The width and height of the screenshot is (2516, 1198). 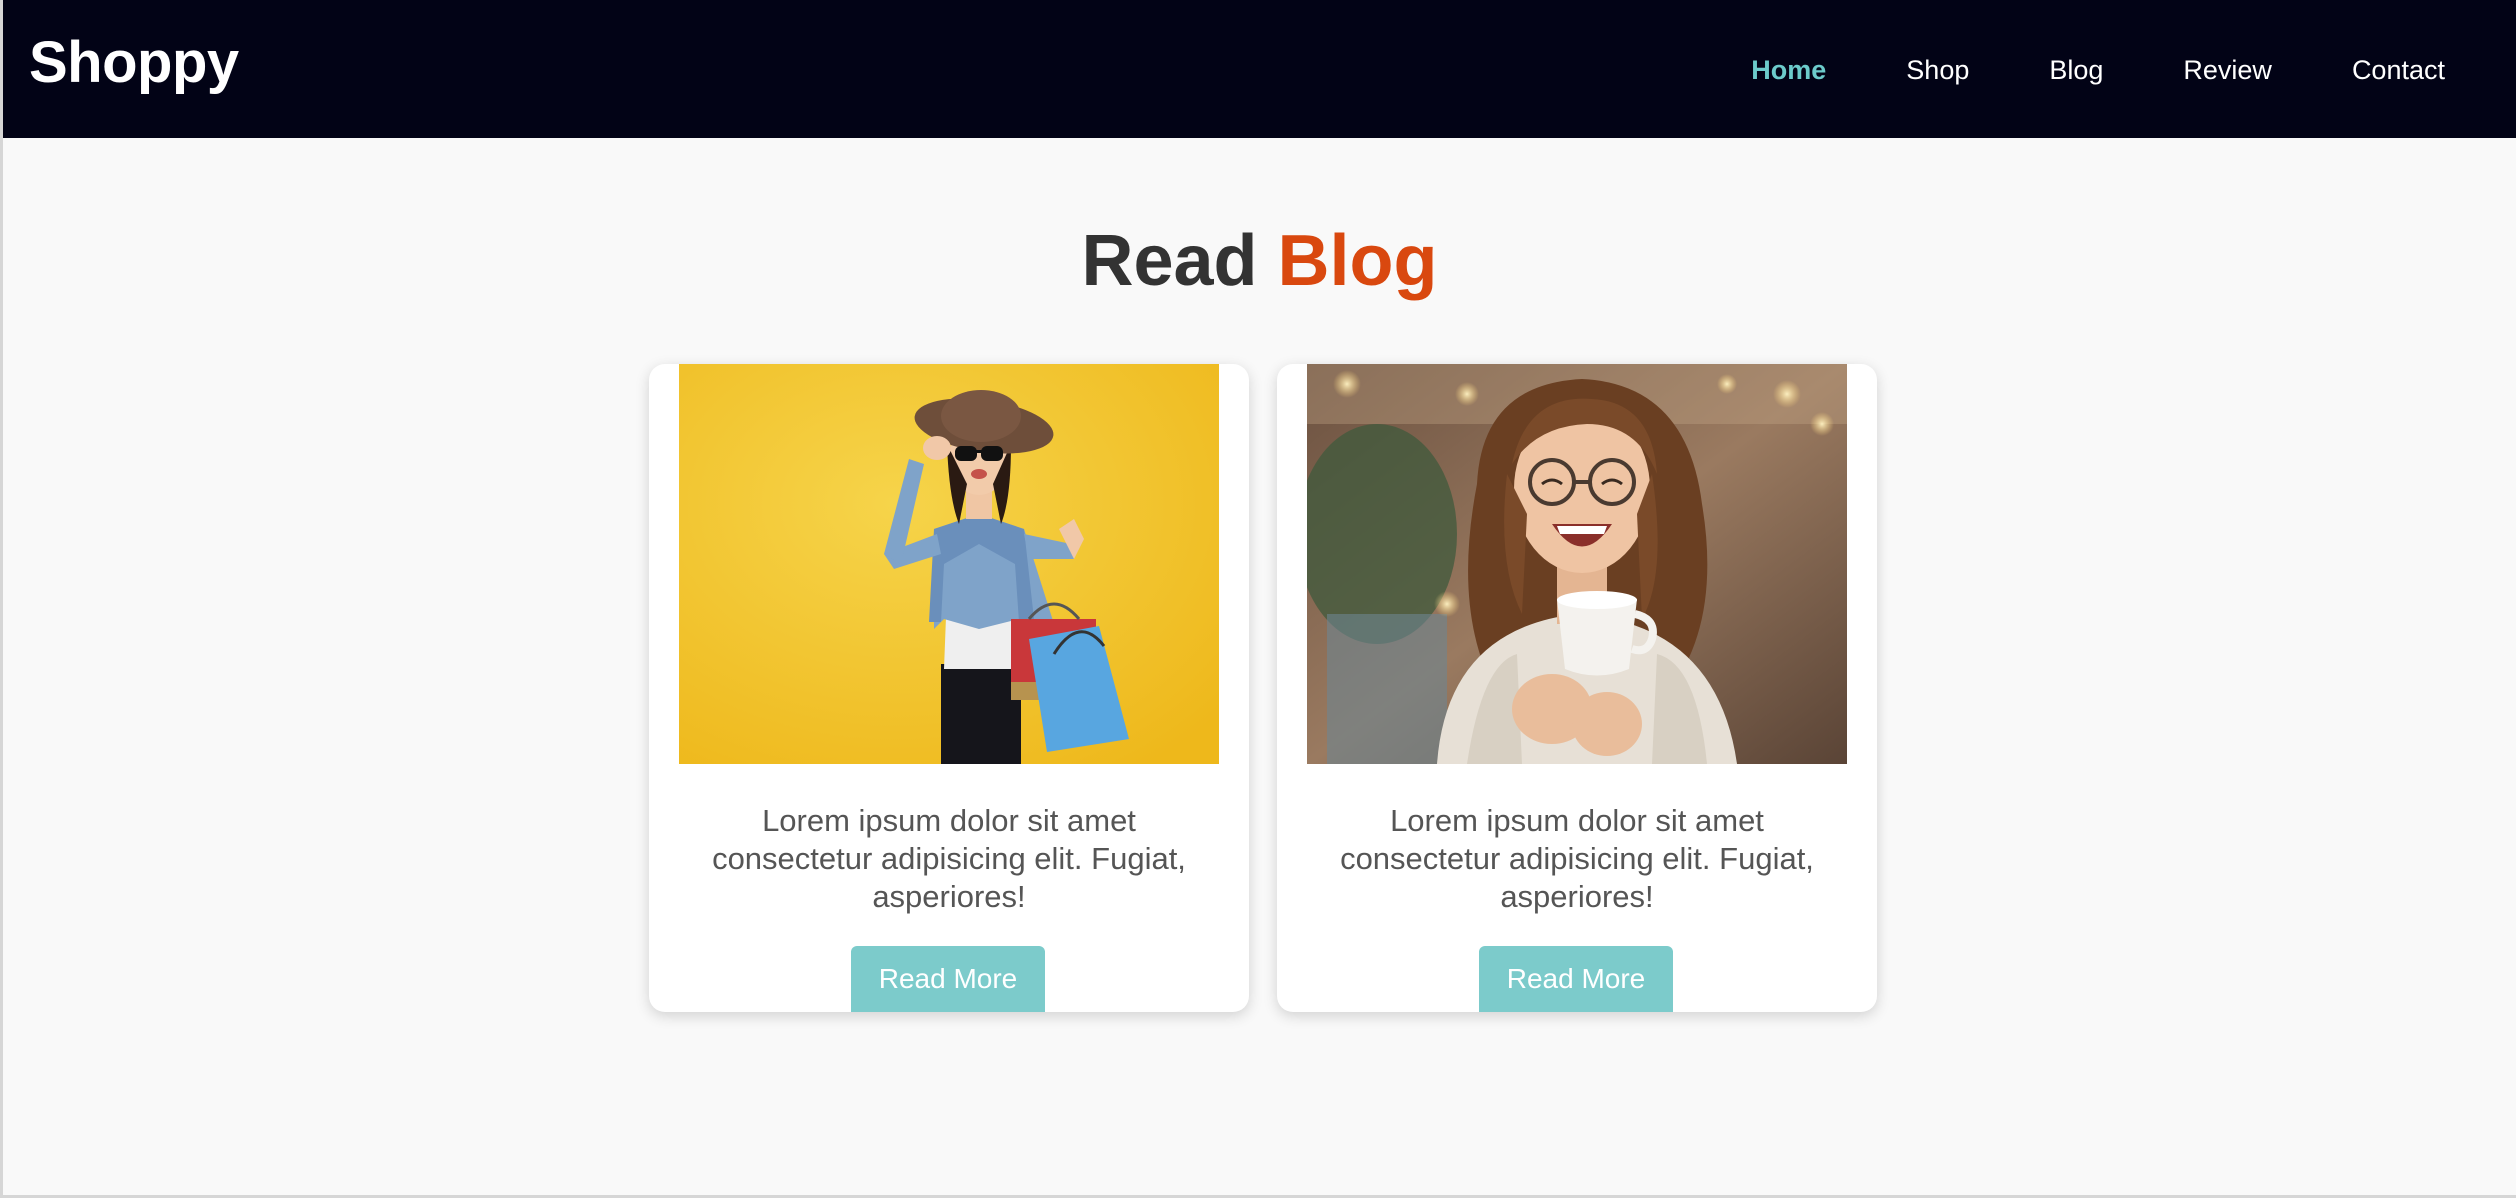 What do you see at coordinates (2398, 70) in the screenshot?
I see `nav-link-contact: Contact` at bounding box center [2398, 70].